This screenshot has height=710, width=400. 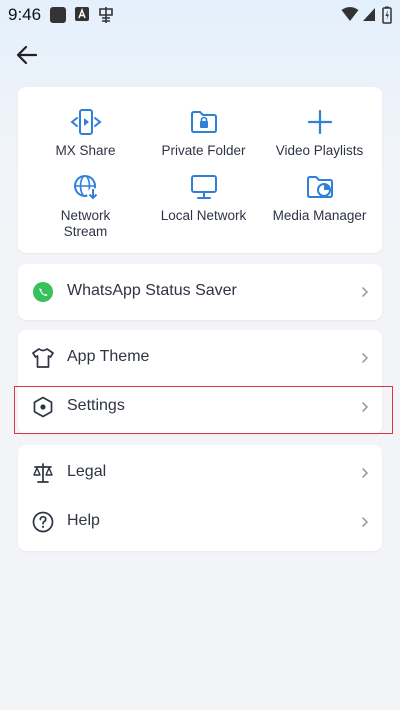 I want to click on tile-private-folder: Private Folder, so click(x=203, y=133).